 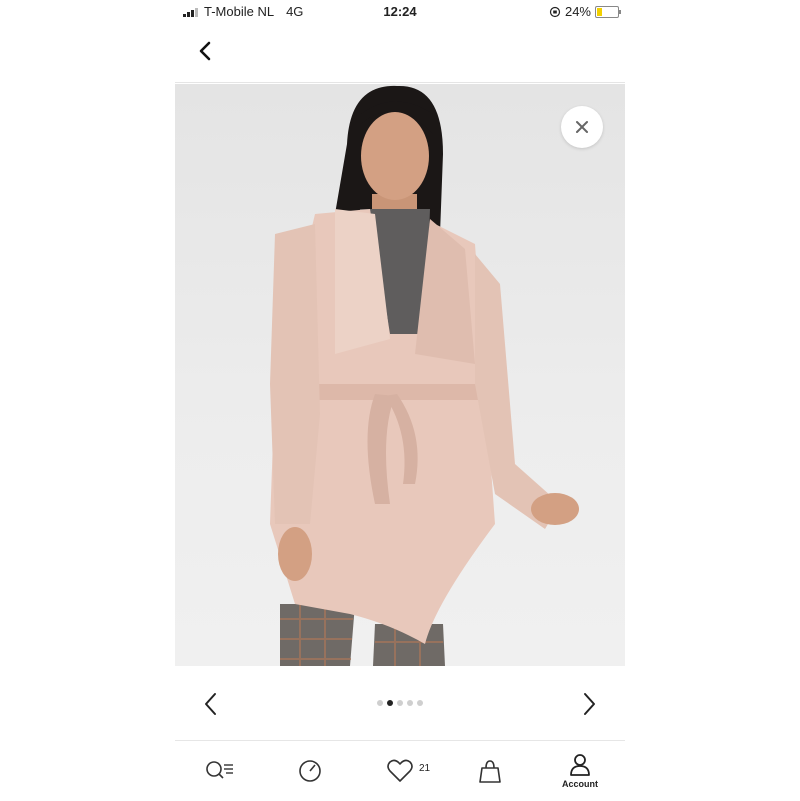 I want to click on status-bar: T-Mobile NL 4G 12:24 24%, so click(x=400, y=12).